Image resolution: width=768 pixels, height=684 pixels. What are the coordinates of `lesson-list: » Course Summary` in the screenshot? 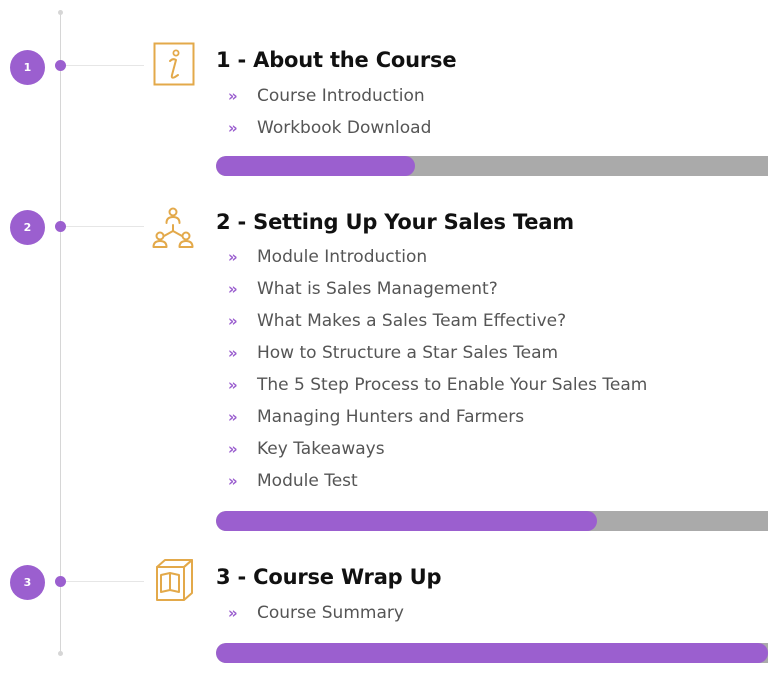 It's located at (316, 613).